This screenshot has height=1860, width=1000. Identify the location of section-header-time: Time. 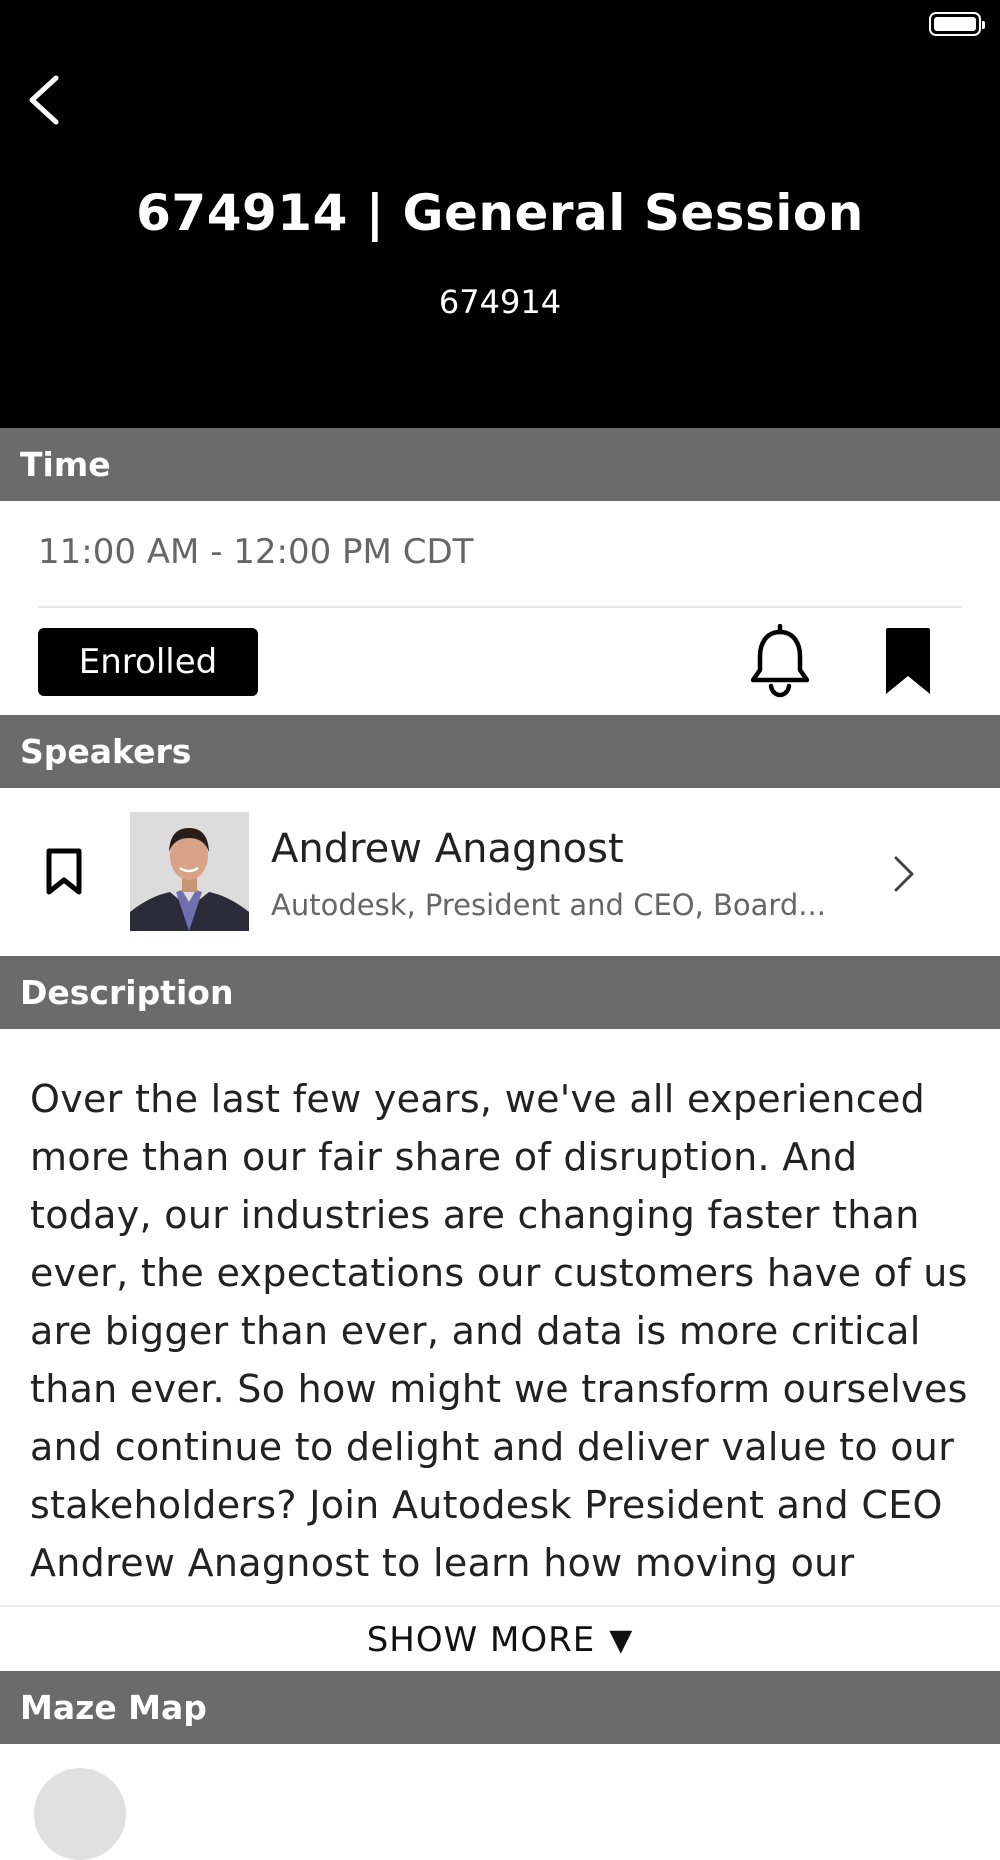
(500, 464).